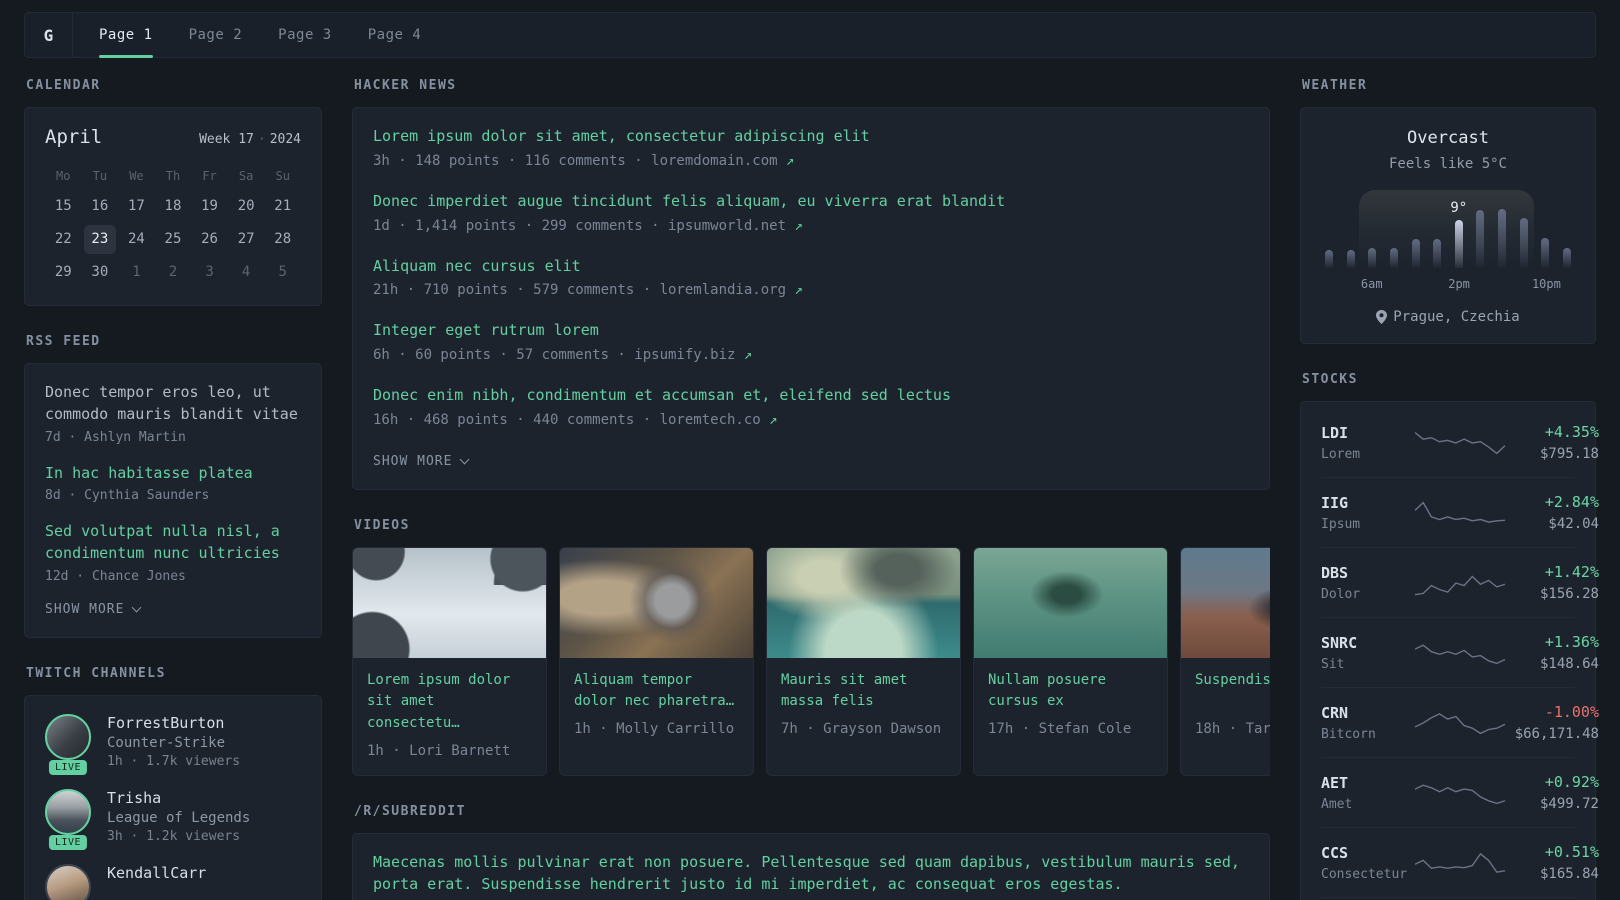 The width and height of the screenshot is (1620, 900). I want to click on day-number: 3, so click(209, 272).